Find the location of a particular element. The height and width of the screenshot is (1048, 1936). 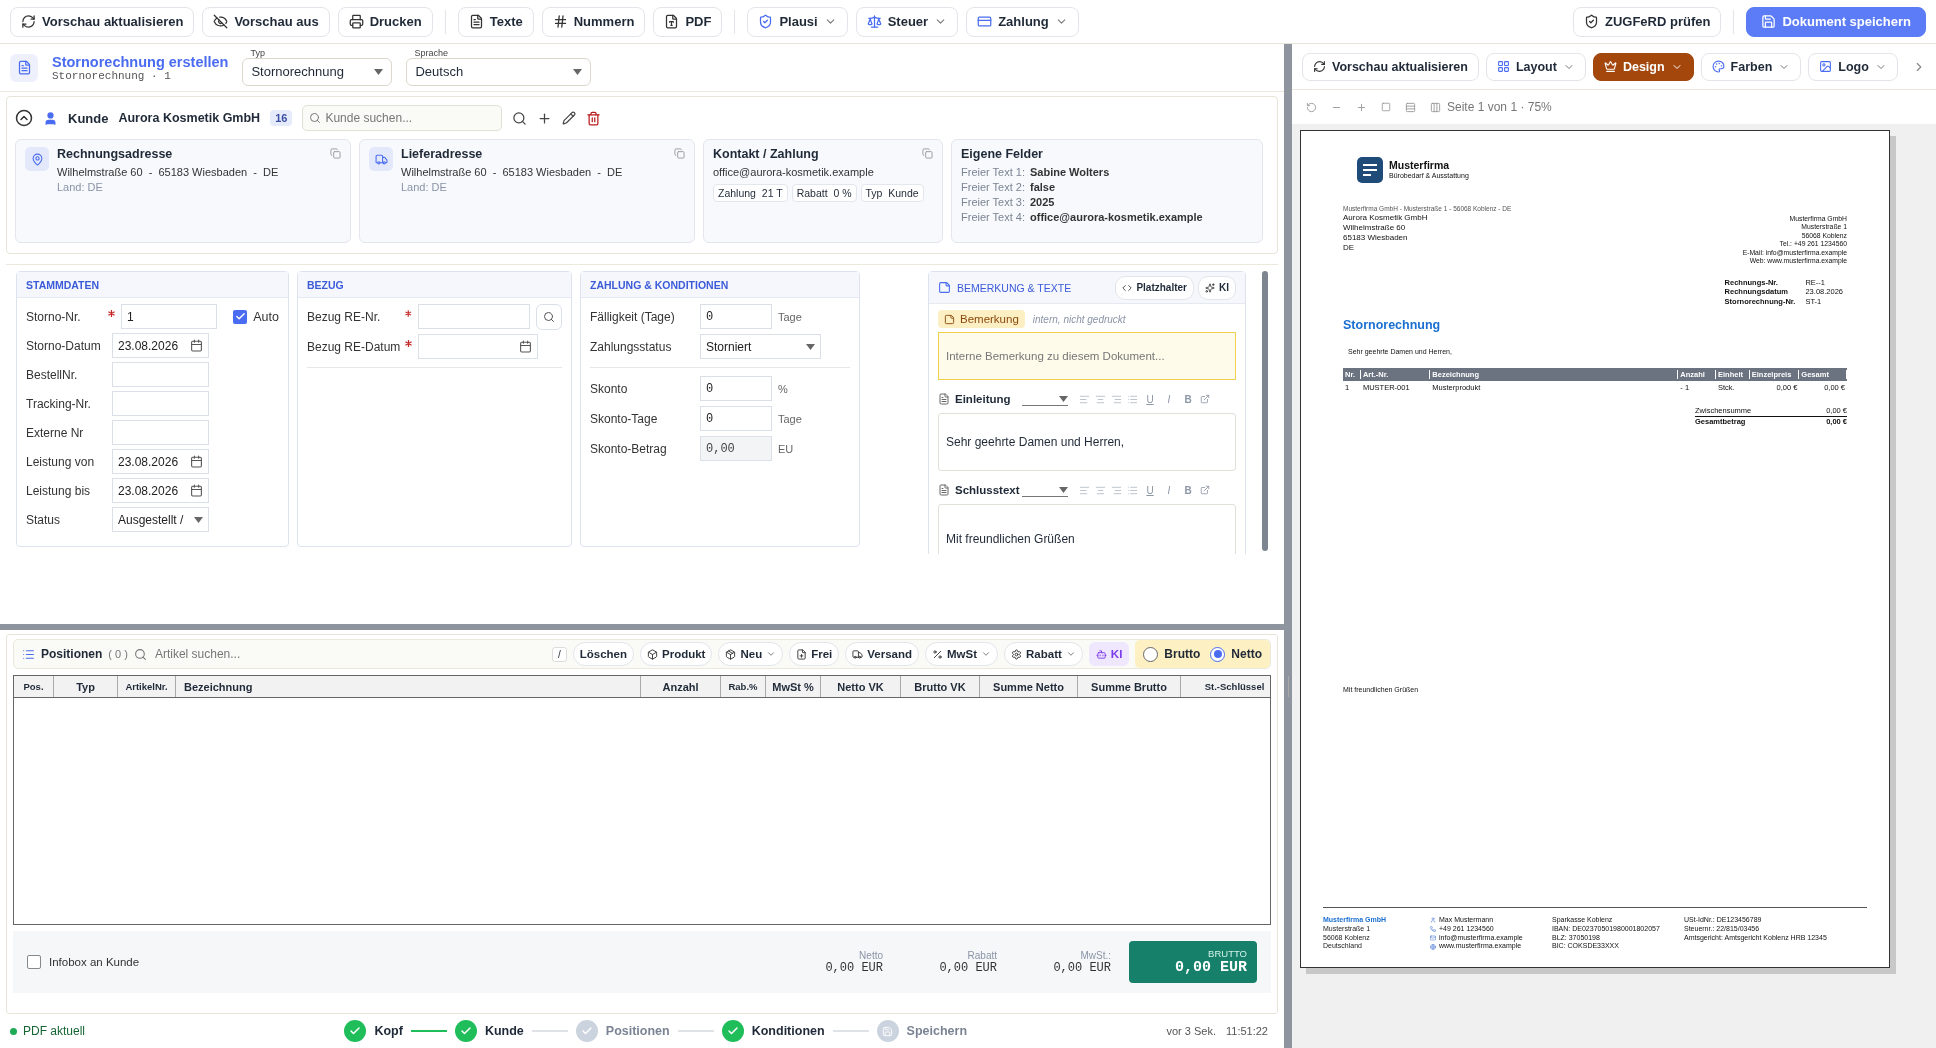

toolbar-button: Vorschau aus is located at coordinates (266, 21).